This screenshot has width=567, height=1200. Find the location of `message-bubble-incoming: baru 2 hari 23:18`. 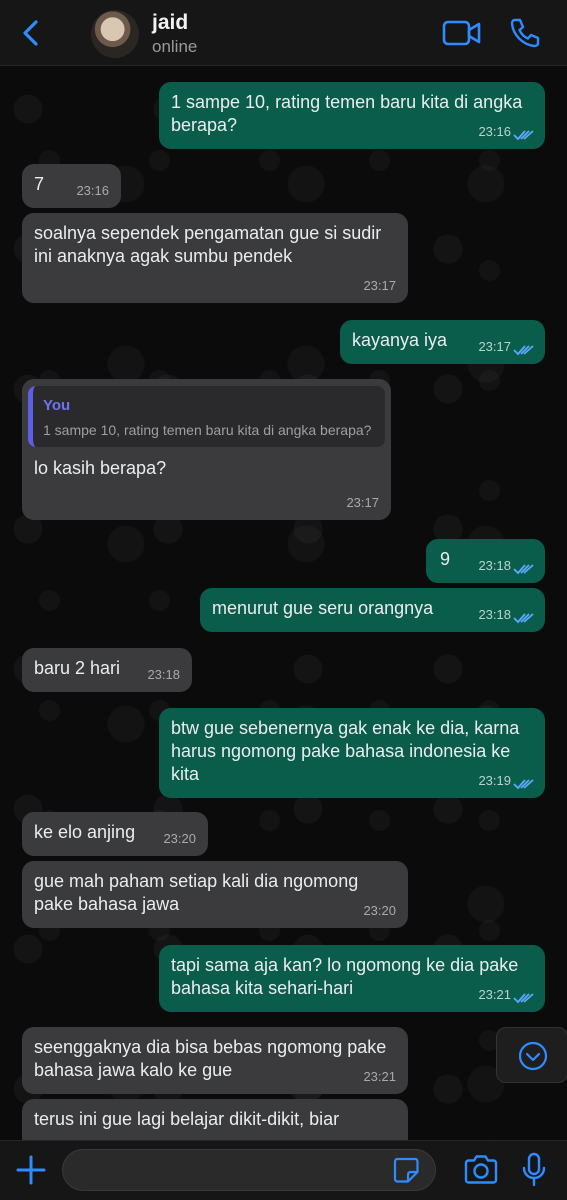

message-bubble-incoming: baru 2 hari 23:18 is located at coordinates (107, 670).